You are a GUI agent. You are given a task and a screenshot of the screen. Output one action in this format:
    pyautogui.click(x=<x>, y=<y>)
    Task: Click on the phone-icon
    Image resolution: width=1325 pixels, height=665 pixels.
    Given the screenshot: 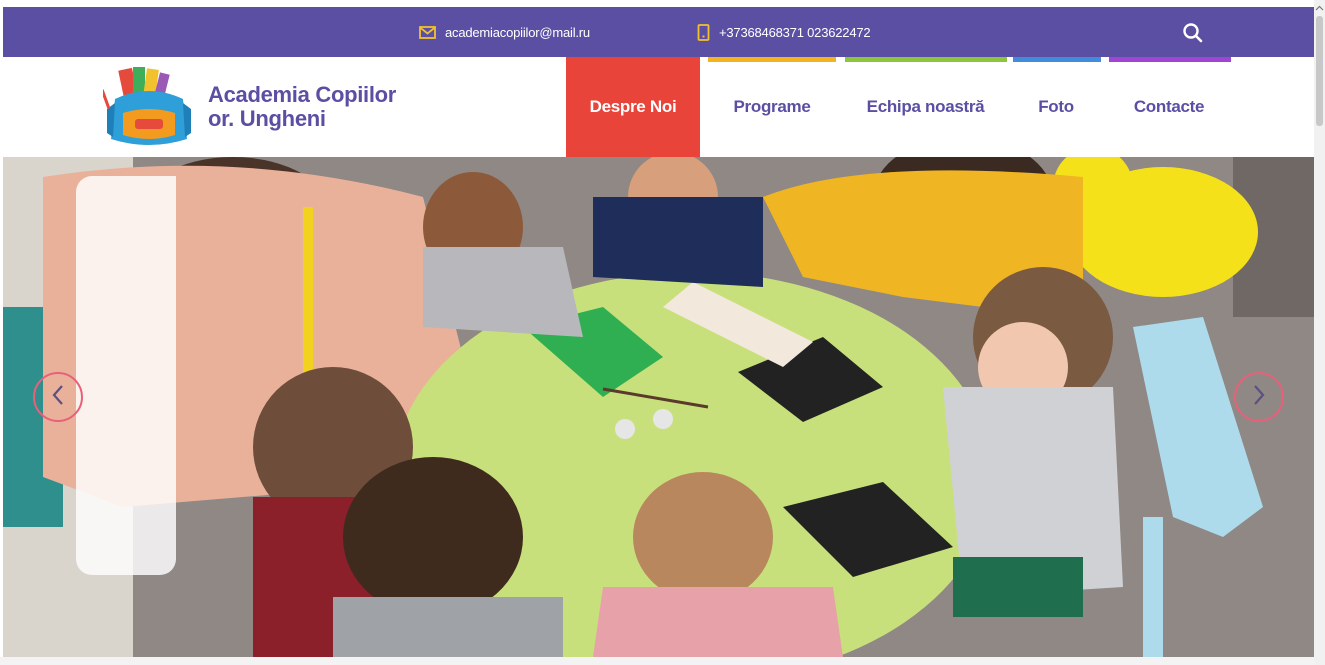 What is the action you would take?
    pyautogui.click(x=703, y=32)
    